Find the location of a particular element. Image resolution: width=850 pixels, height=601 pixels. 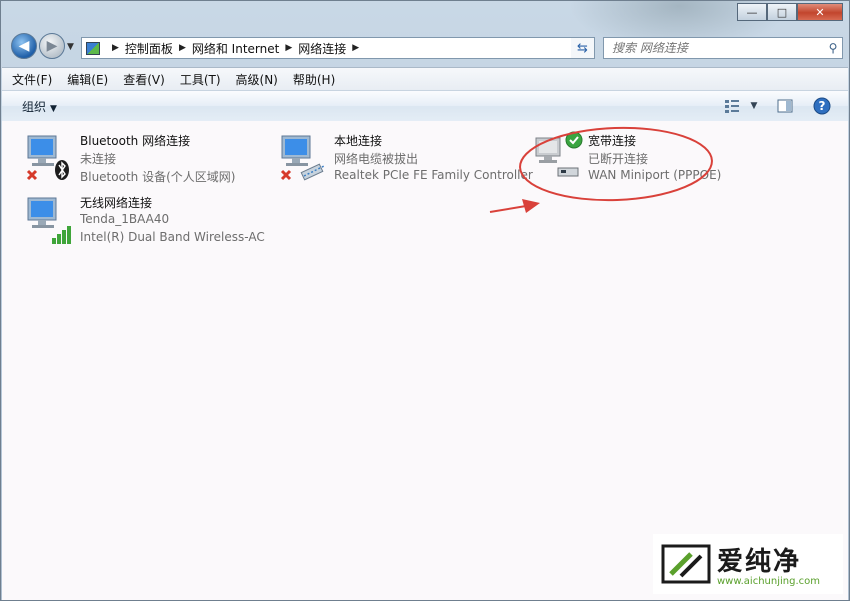

network-disconnected-bluetooth-icon is located at coordinates (47, 158).